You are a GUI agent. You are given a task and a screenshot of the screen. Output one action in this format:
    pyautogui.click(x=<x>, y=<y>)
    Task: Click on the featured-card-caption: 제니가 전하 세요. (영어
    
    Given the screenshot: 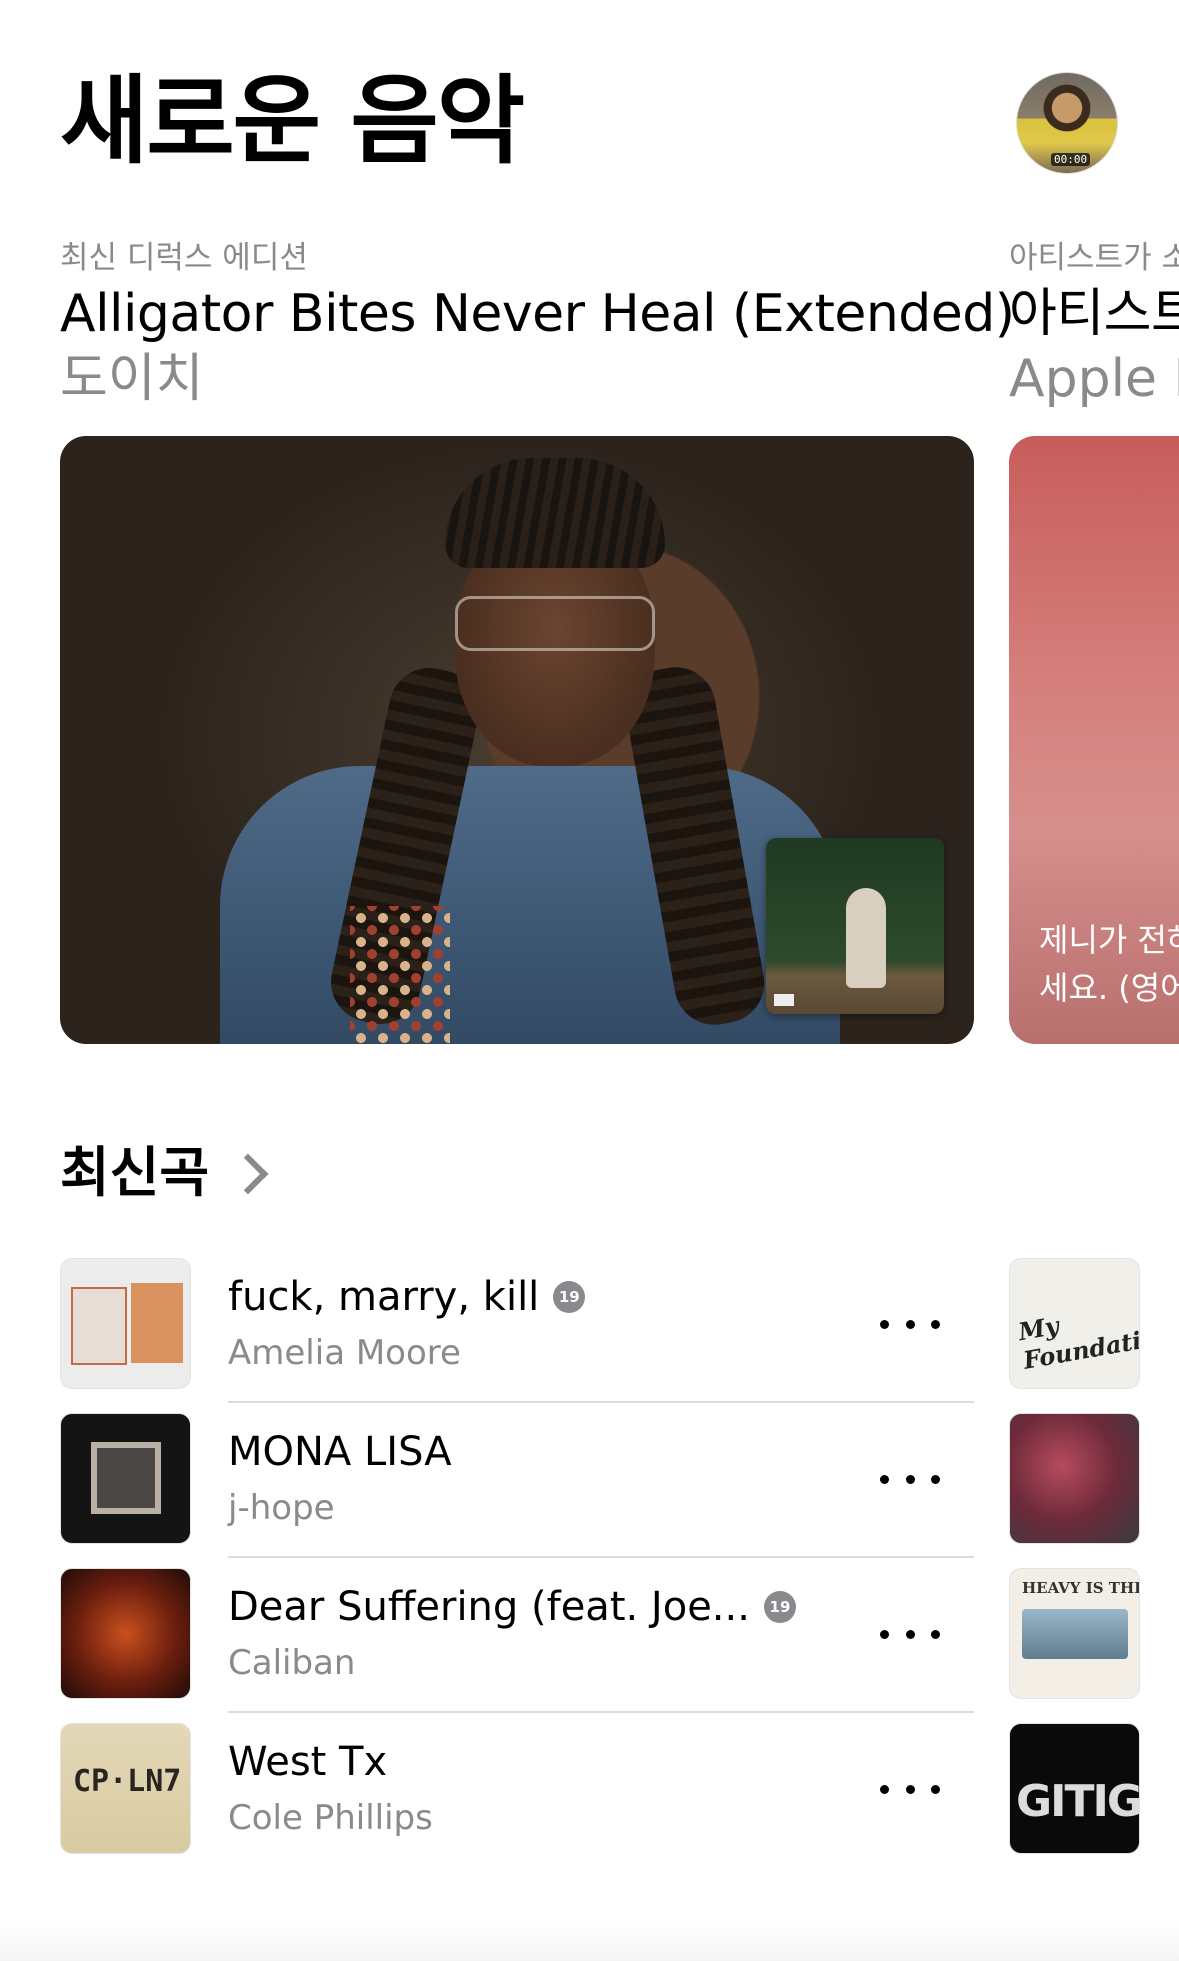 What is the action you would take?
    pyautogui.click(x=1109, y=964)
    